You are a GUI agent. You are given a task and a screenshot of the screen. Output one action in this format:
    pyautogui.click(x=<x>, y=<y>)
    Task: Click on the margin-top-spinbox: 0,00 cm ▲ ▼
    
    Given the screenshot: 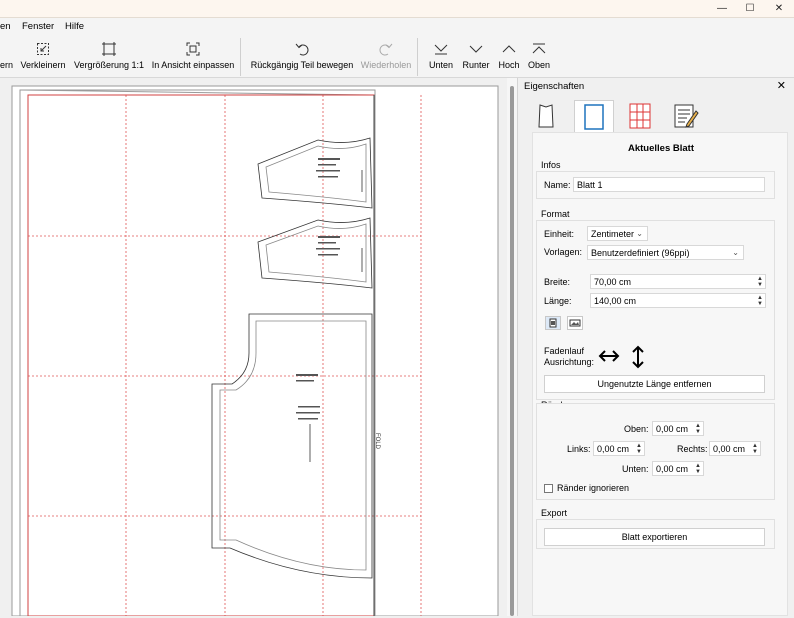 What is the action you would take?
    pyautogui.click(x=678, y=428)
    